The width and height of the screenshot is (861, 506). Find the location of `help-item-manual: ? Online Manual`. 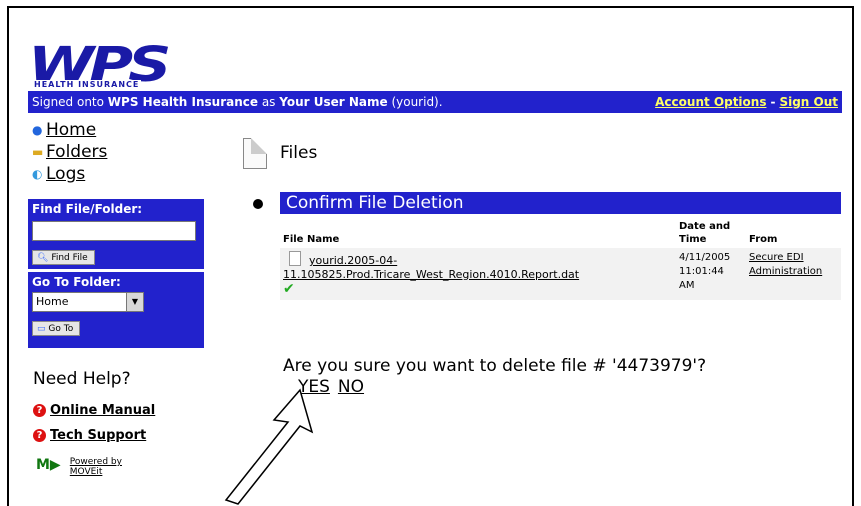

help-item-manual: ? Online Manual is located at coordinates (94, 410).